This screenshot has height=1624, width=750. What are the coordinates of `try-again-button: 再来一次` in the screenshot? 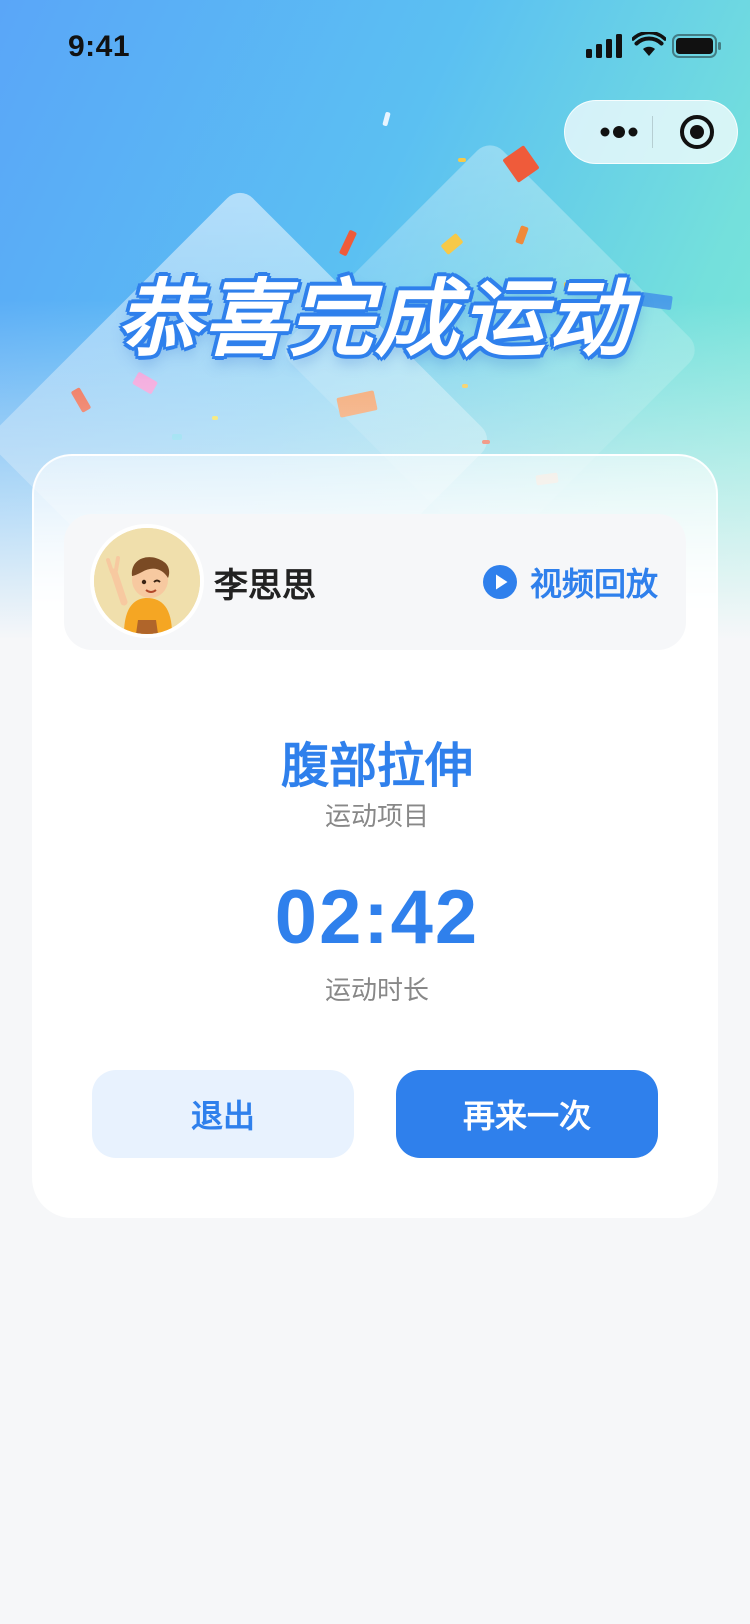 It's located at (527, 1114).